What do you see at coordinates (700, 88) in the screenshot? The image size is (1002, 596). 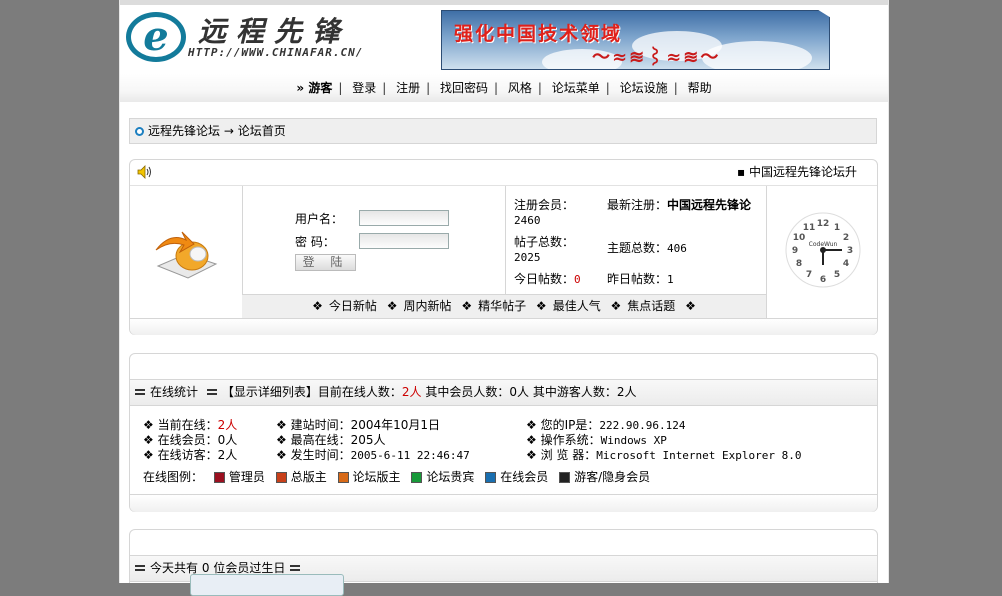 I see `nav-help: 帮助` at bounding box center [700, 88].